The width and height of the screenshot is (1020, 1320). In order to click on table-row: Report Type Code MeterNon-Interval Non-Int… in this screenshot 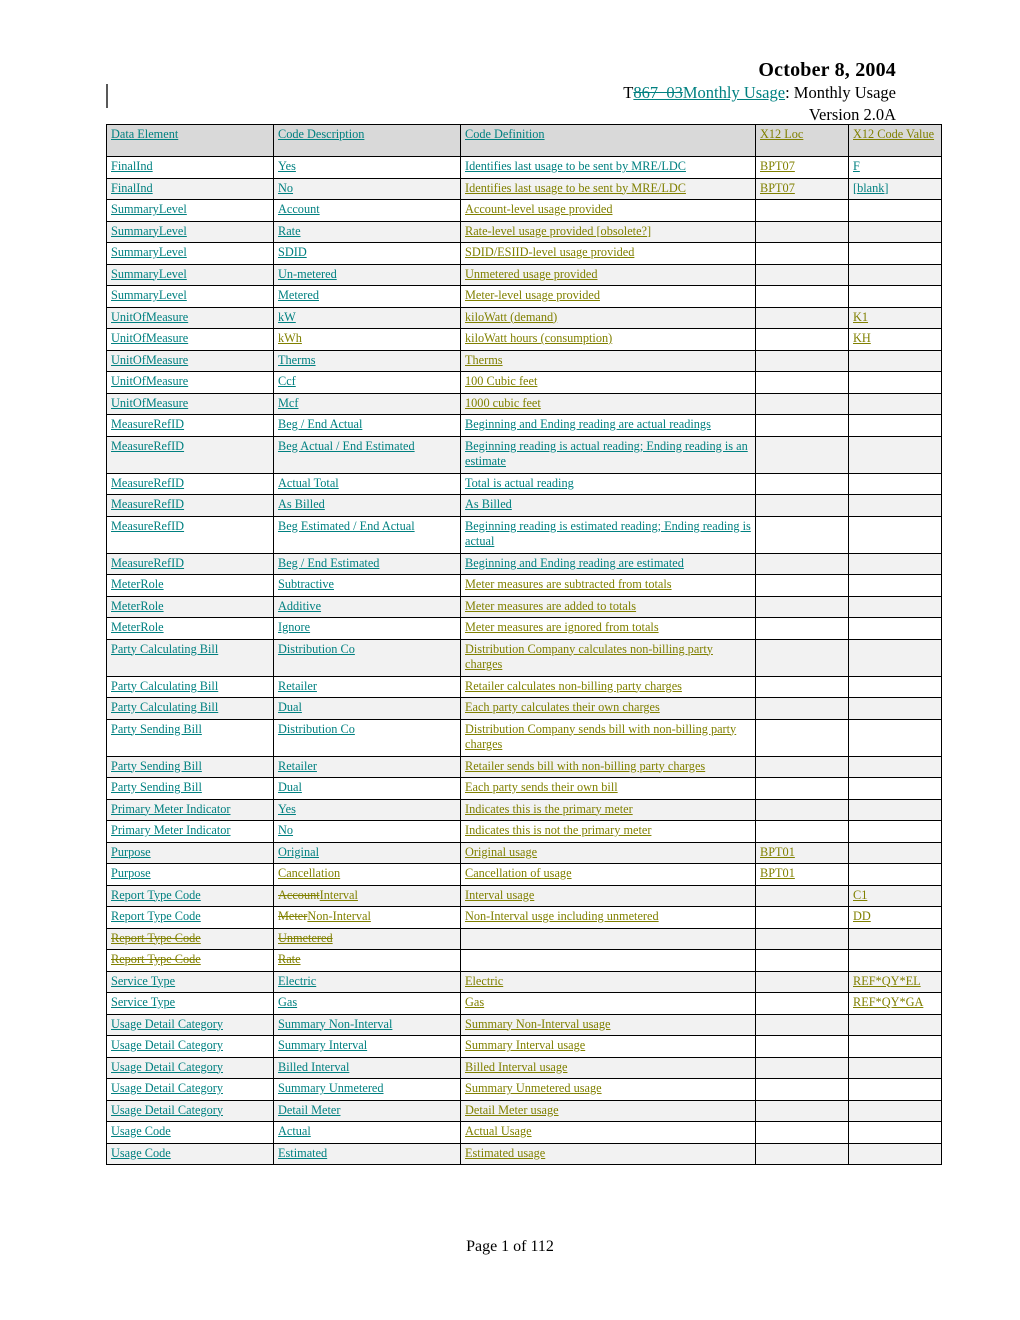, I will do `click(524, 917)`.